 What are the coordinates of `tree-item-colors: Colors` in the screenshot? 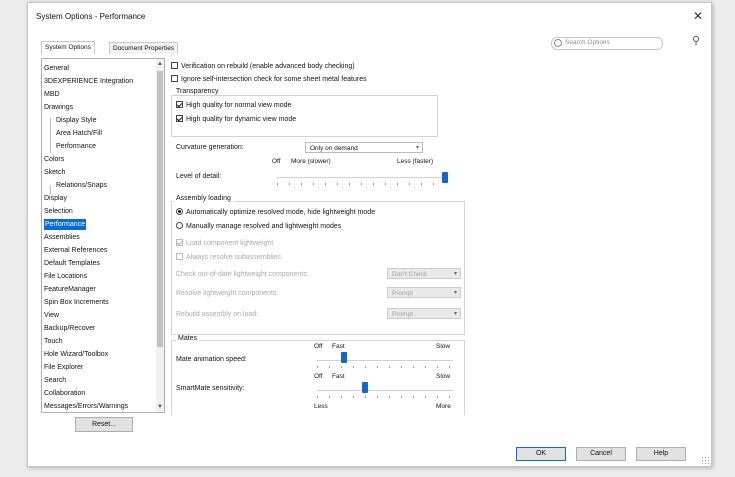 It's located at (54, 159).